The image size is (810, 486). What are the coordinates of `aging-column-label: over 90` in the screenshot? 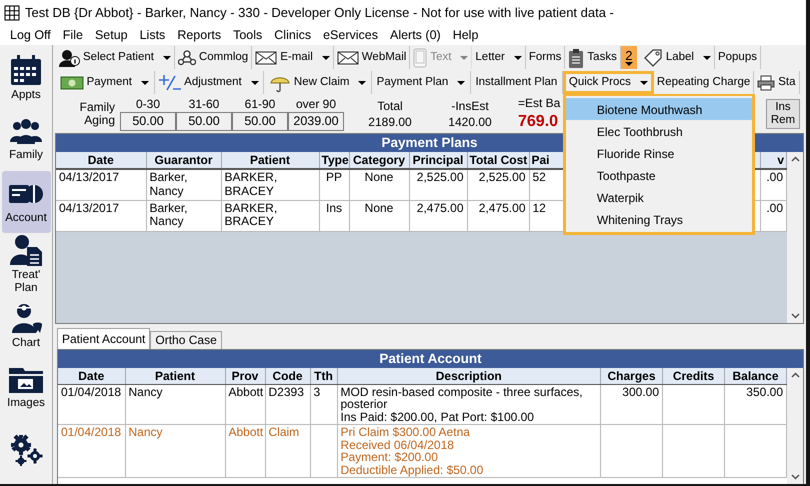 It's located at (316, 104).